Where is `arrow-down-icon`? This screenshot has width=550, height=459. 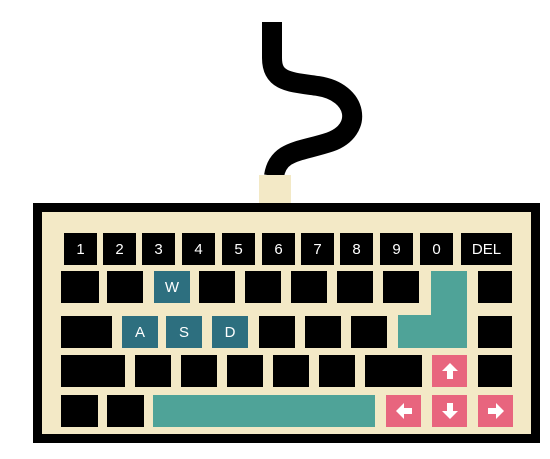 arrow-down-icon is located at coordinates (449, 411).